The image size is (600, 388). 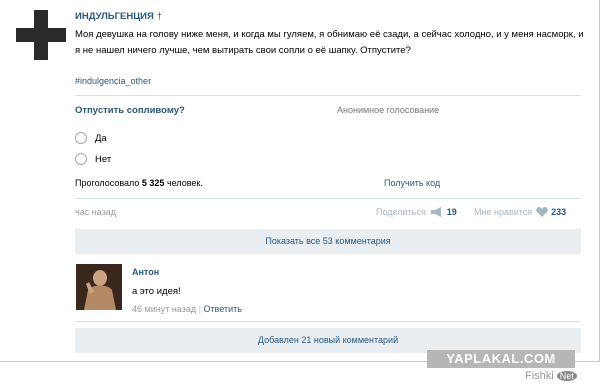 I want to click on comment-meta: 46 минут назад | Ответить, so click(x=187, y=309).